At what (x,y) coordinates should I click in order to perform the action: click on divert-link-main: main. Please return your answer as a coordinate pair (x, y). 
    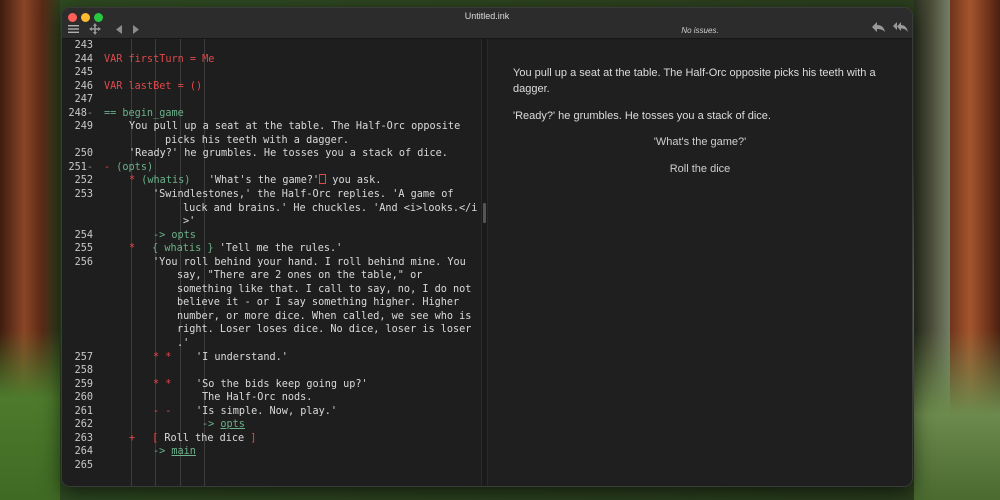
    Looking at the image, I should click on (183, 451).